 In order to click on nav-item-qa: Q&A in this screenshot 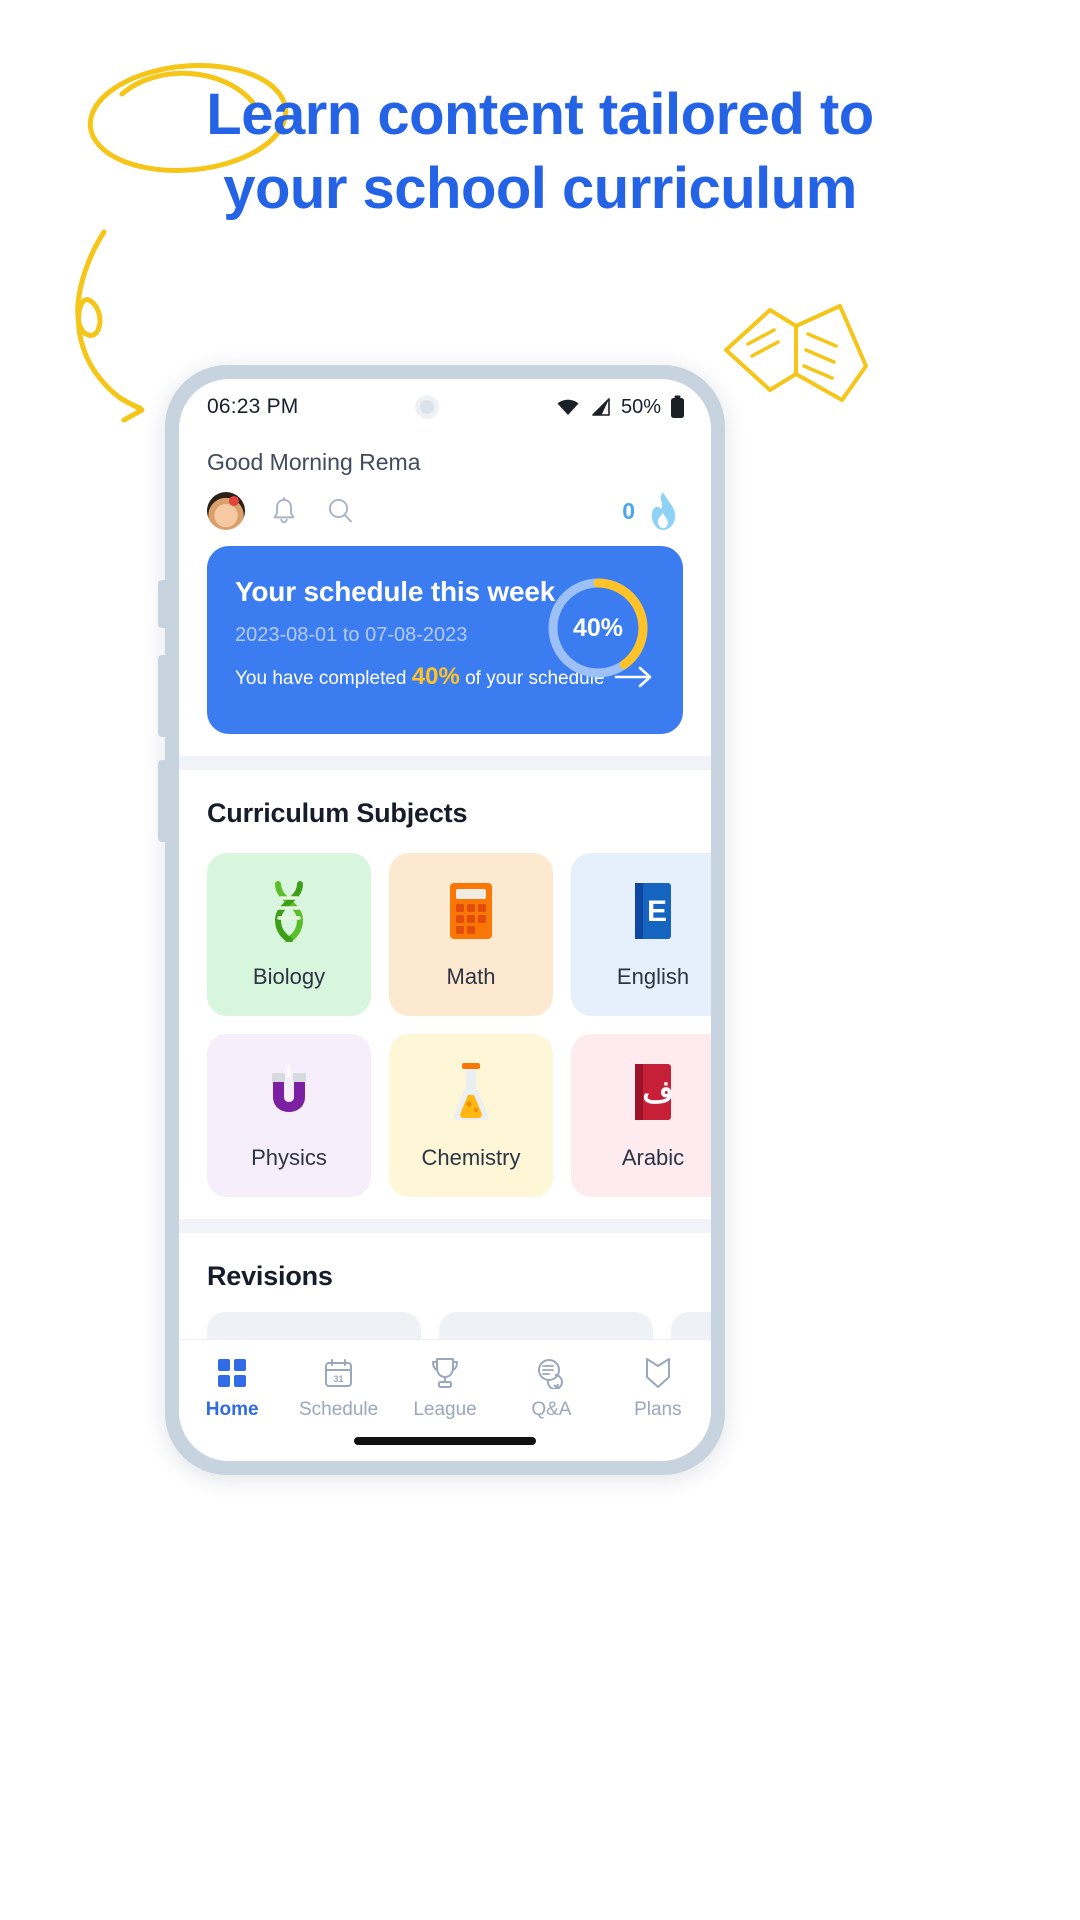, I will do `click(551, 1388)`.